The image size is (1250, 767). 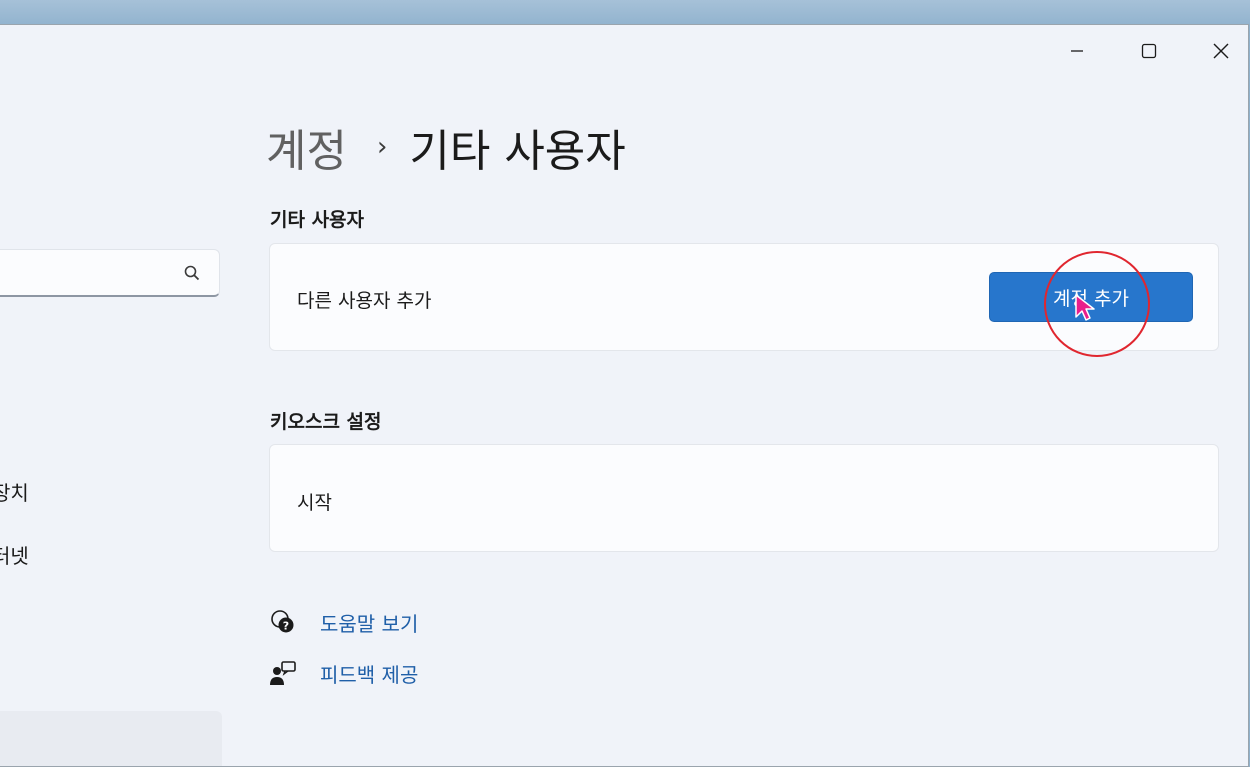 I want to click on sidebar-item-label: 터넷, so click(x=14, y=556).